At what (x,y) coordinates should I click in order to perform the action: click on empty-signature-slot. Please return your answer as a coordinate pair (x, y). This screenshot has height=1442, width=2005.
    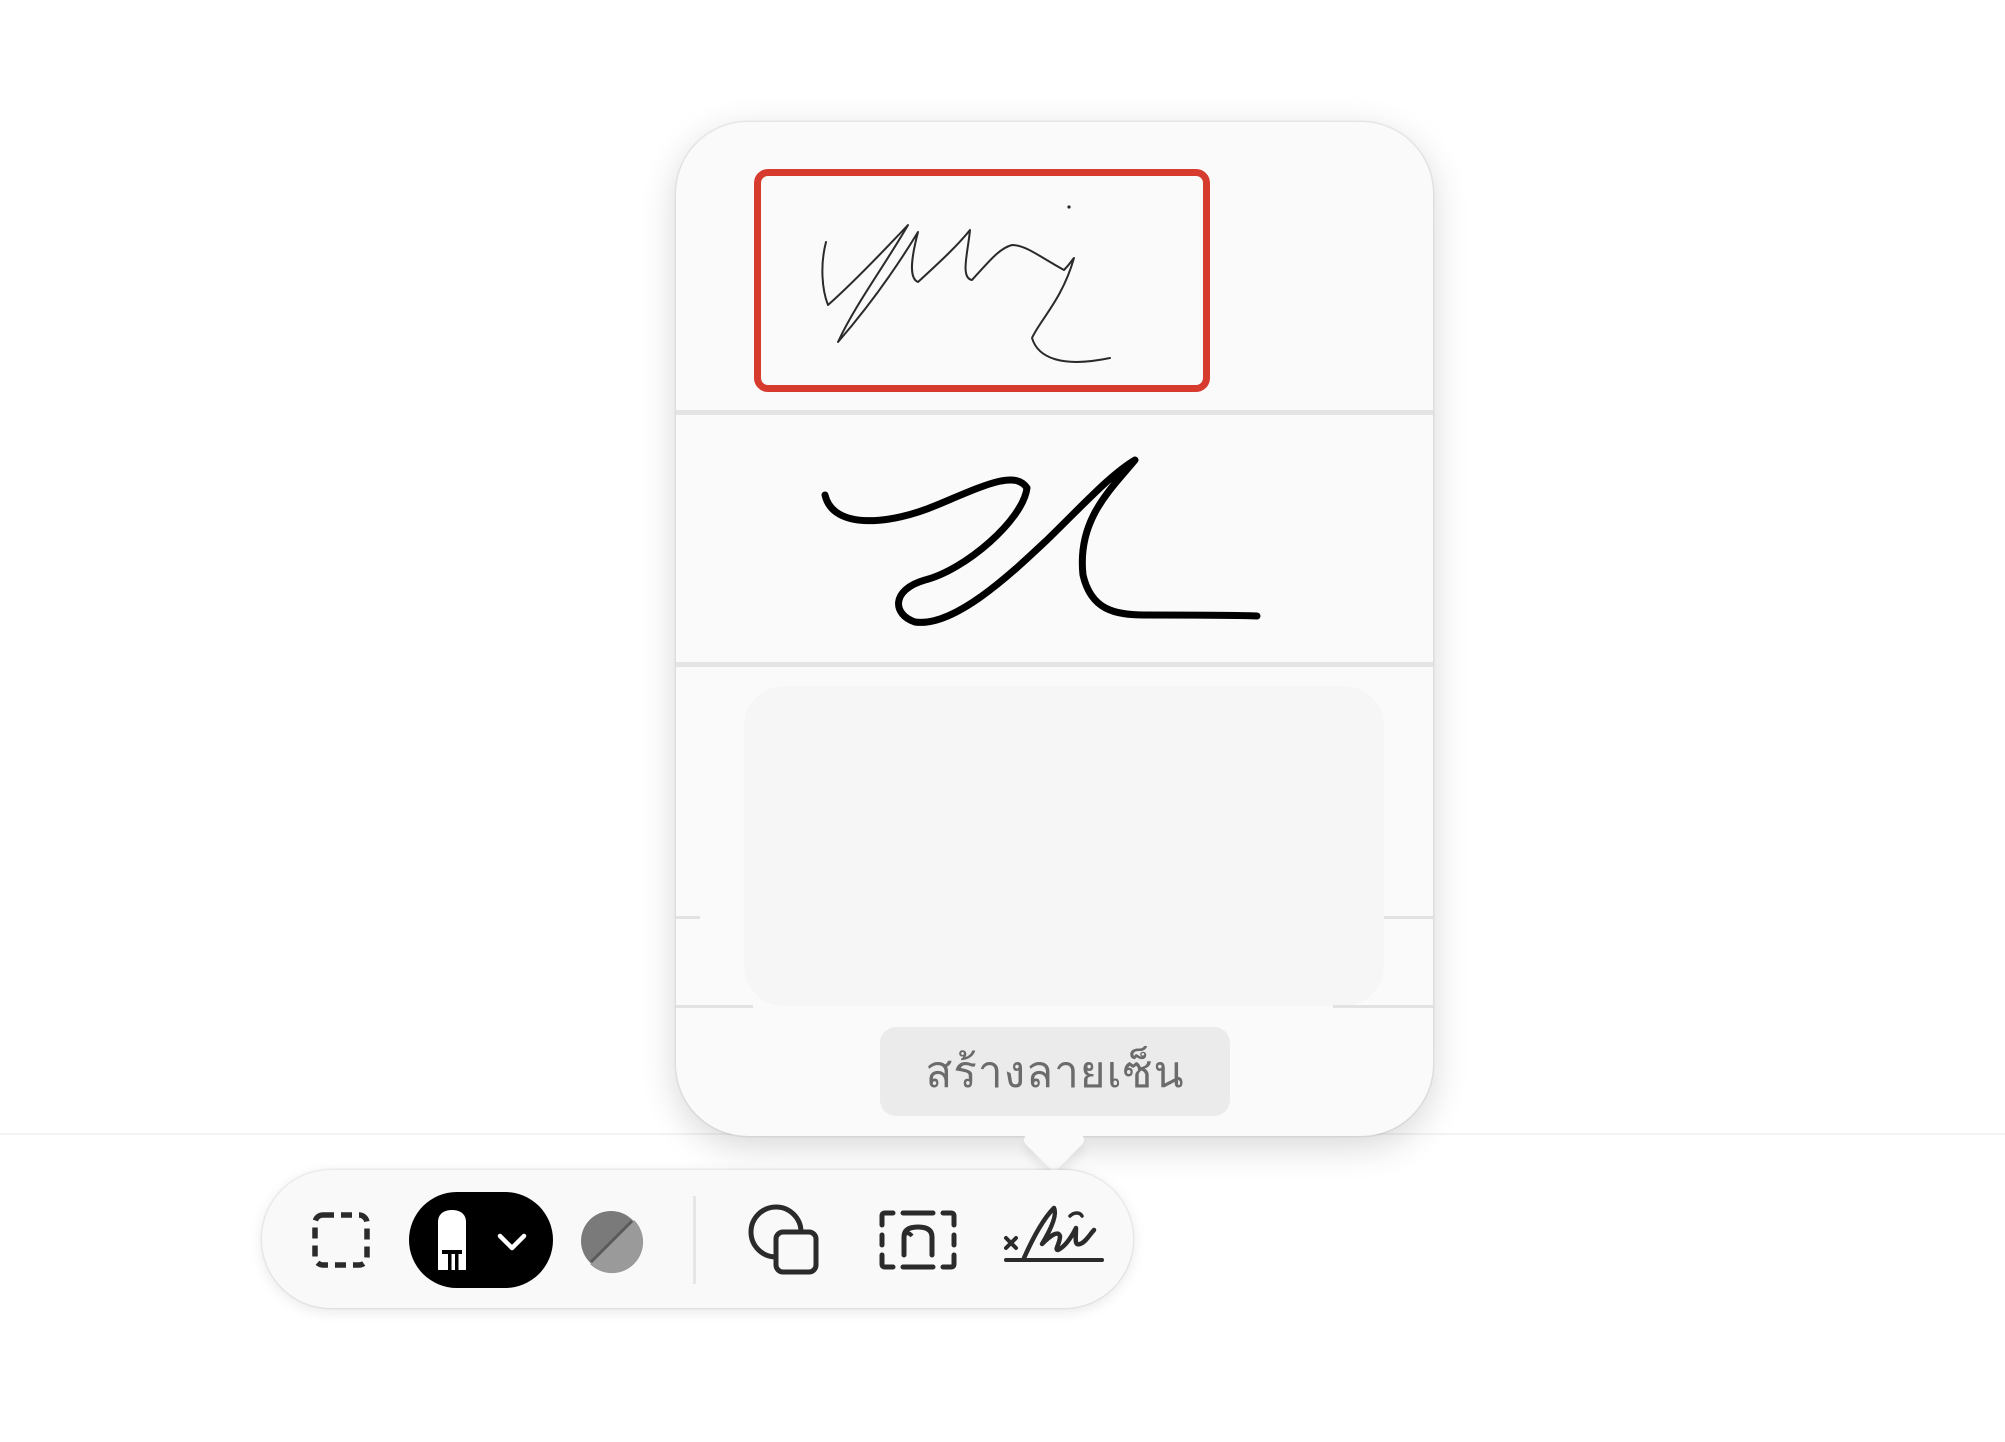
    Looking at the image, I should click on (1064, 846).